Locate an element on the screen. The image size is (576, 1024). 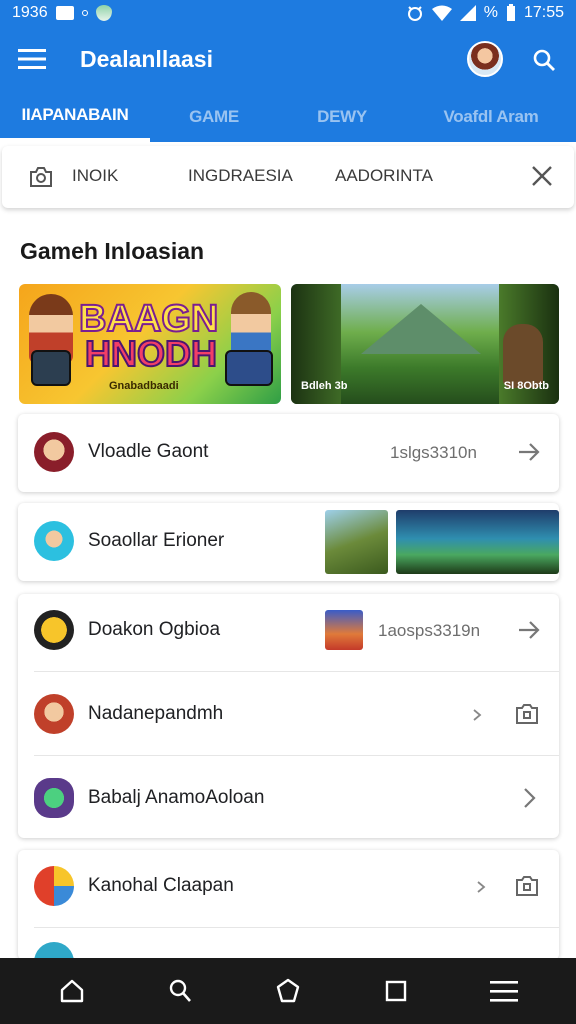
avatar is located at coordinates (485, 59).